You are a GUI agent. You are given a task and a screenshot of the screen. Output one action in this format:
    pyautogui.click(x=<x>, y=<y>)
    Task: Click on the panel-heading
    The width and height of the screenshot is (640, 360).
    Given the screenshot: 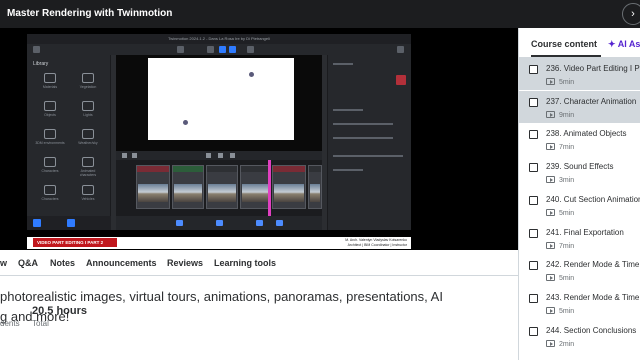 What is the action you would take?
    pyautogui.click(x=343, y=64)
    